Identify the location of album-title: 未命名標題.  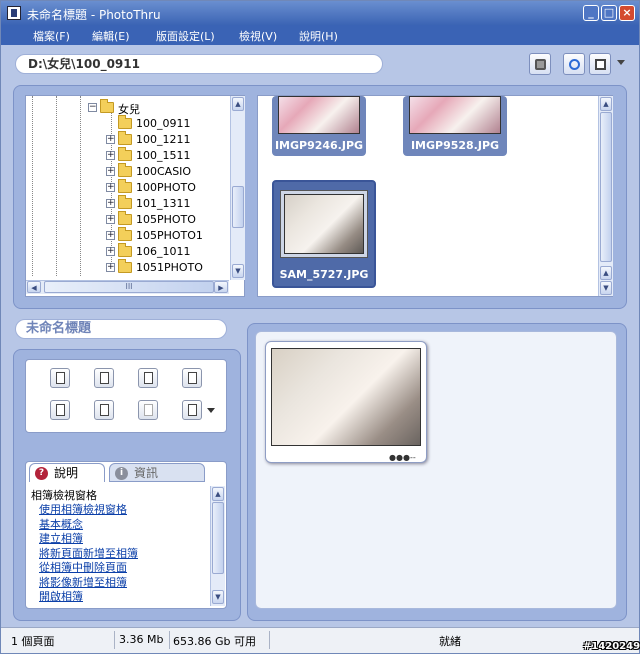
(121, 329).